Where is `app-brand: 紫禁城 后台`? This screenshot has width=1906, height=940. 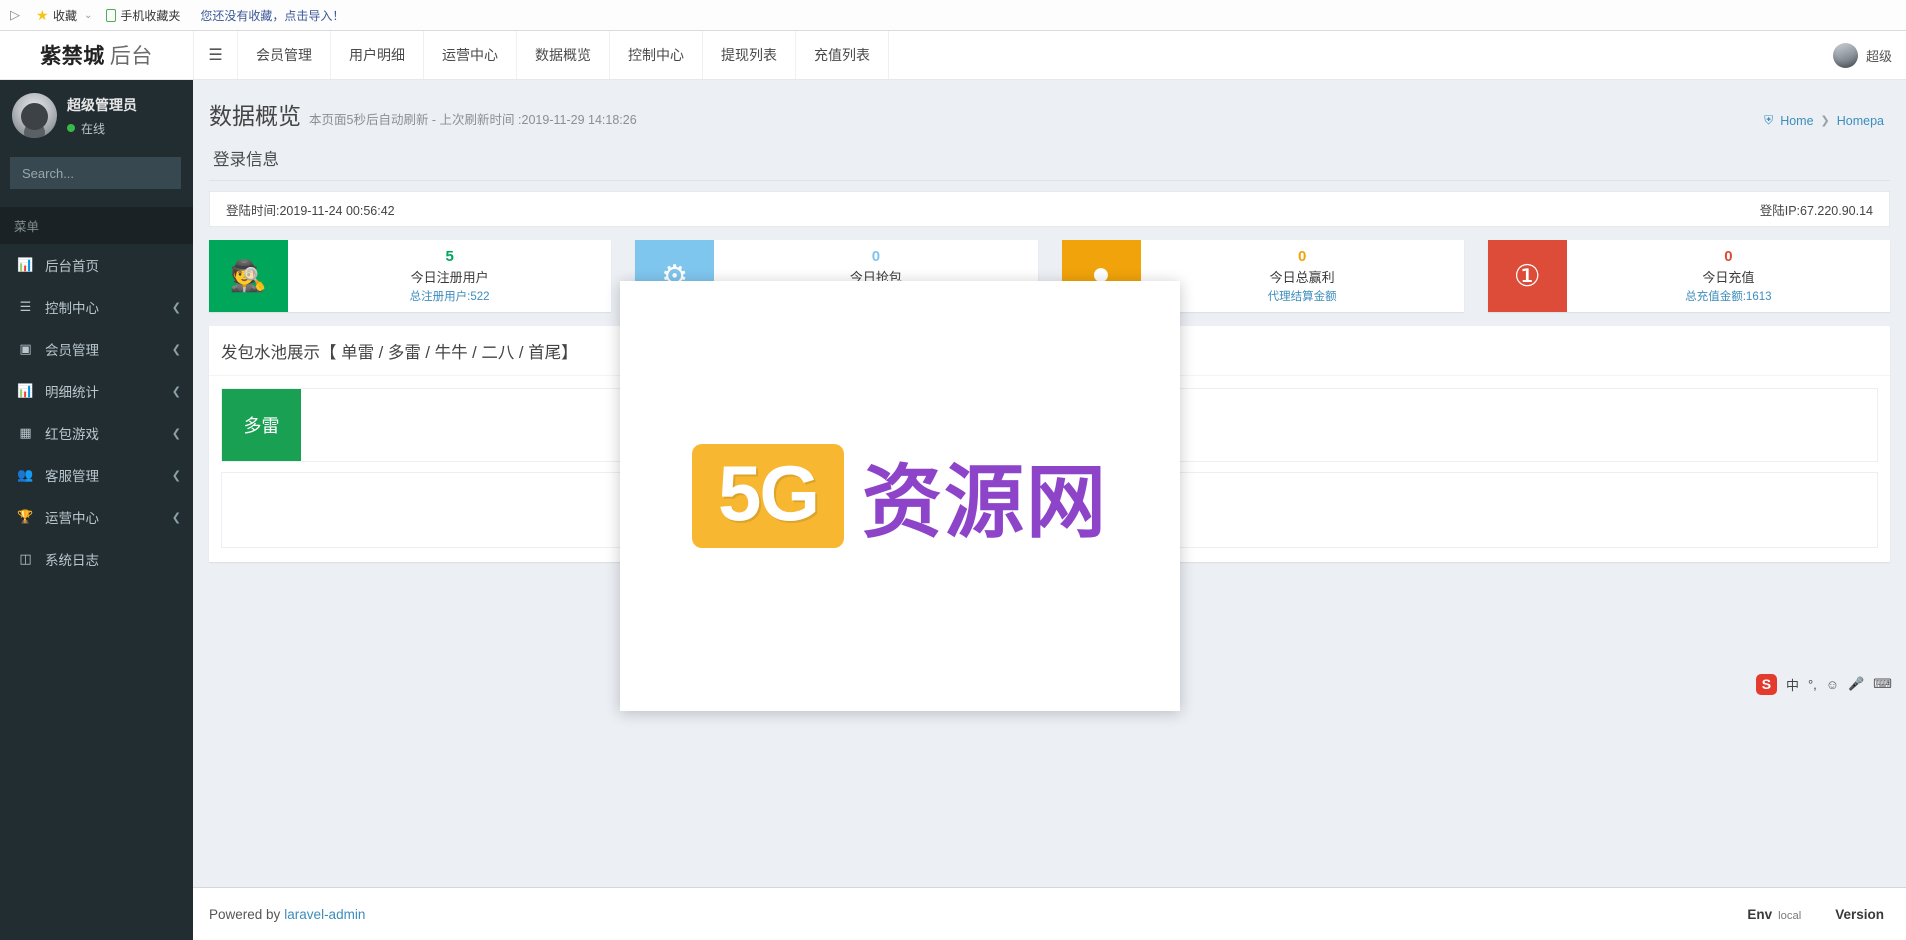
app-brand: 紫禁城 后台 is located at coordinates (96, 55).